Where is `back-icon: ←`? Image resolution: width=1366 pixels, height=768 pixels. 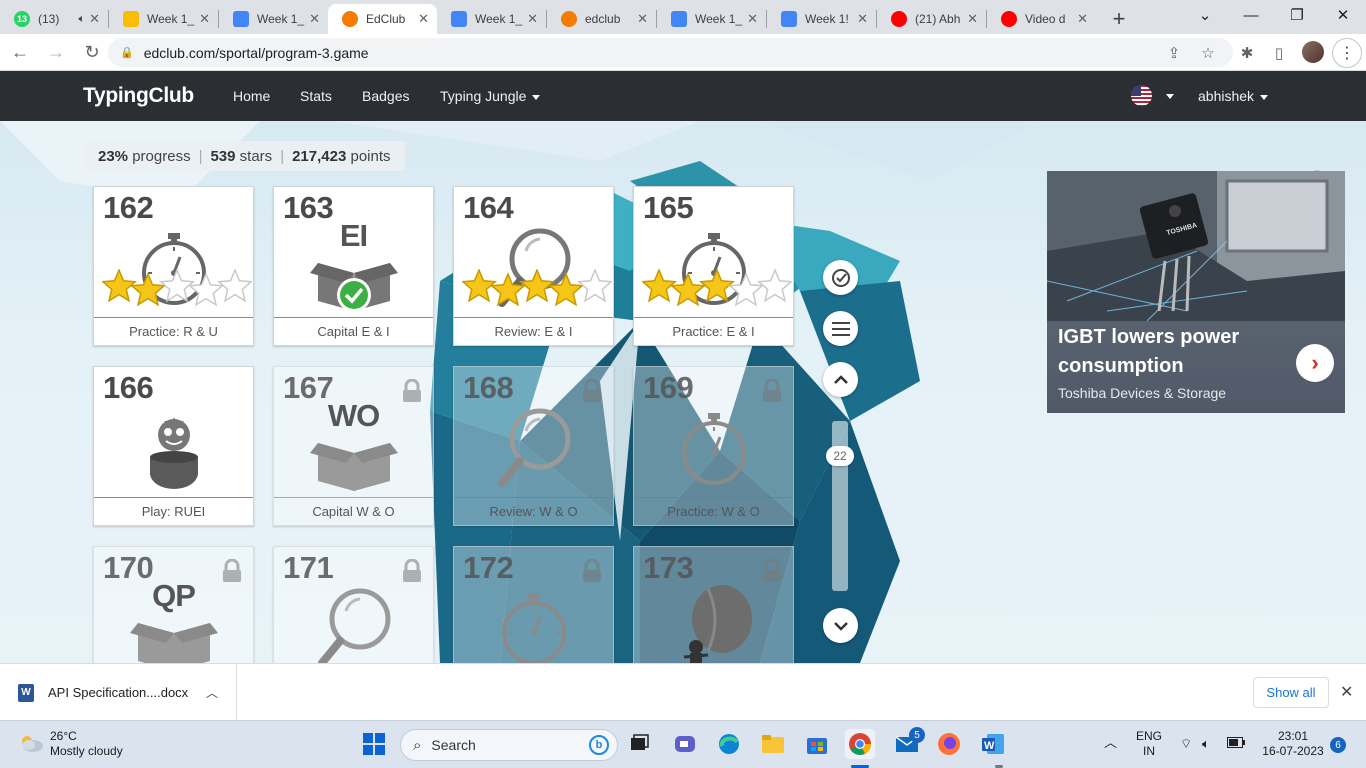
back-icon: ← is located at coordinates (20, 52).